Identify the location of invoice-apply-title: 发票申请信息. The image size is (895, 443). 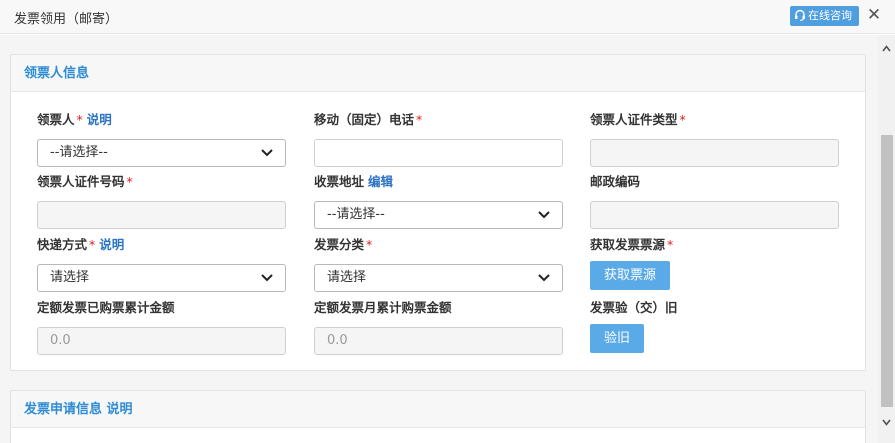
(63, 409).